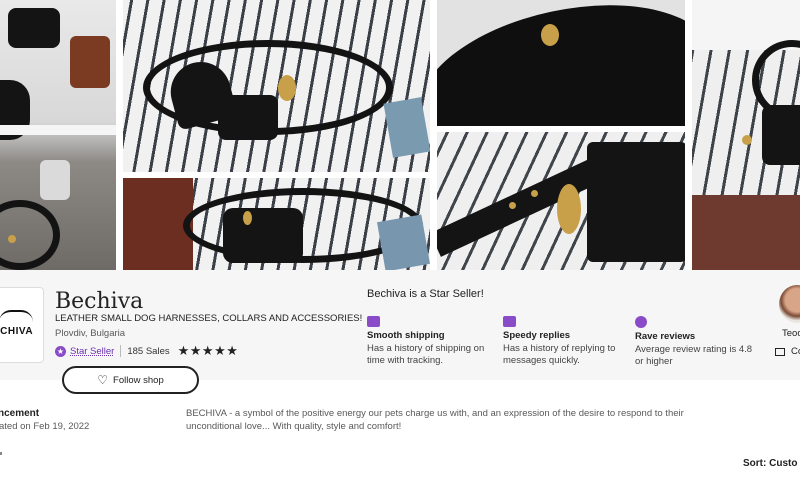 This screenshot has width=800, height=480. What do you see at coordinates (787, 351) in the screenshot?
I see `contact-owner-link: Co` at bounding box center [787, 351].